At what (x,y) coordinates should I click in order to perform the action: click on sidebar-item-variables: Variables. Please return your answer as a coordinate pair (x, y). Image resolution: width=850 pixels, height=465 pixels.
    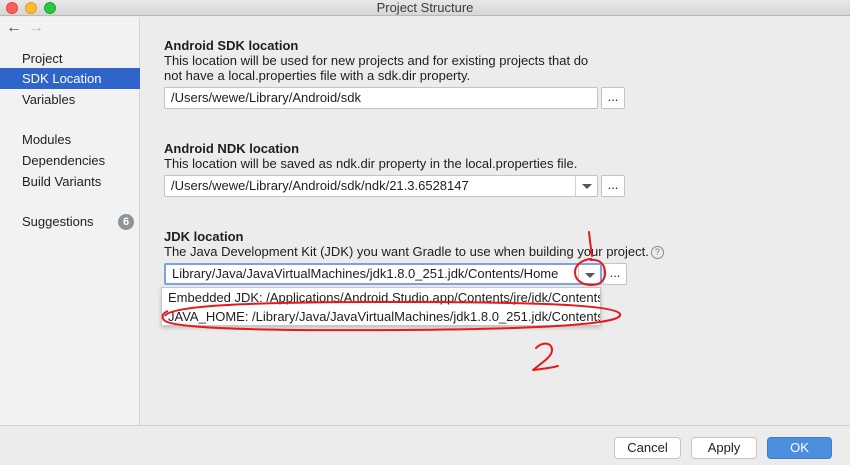
    Looking at the image, I should click on (70, 99).